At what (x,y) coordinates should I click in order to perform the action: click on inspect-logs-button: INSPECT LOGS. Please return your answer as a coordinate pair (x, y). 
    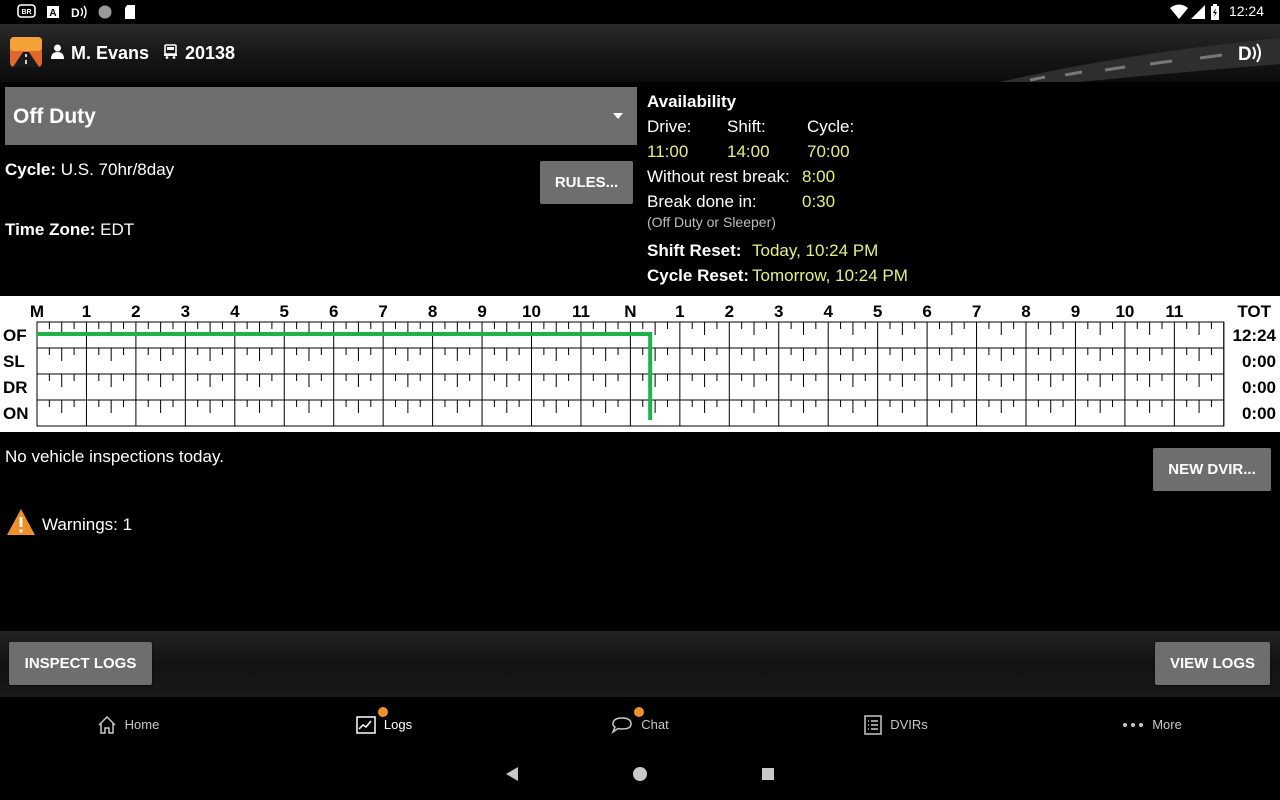
    Looking at the image, I should click on (80, 663).